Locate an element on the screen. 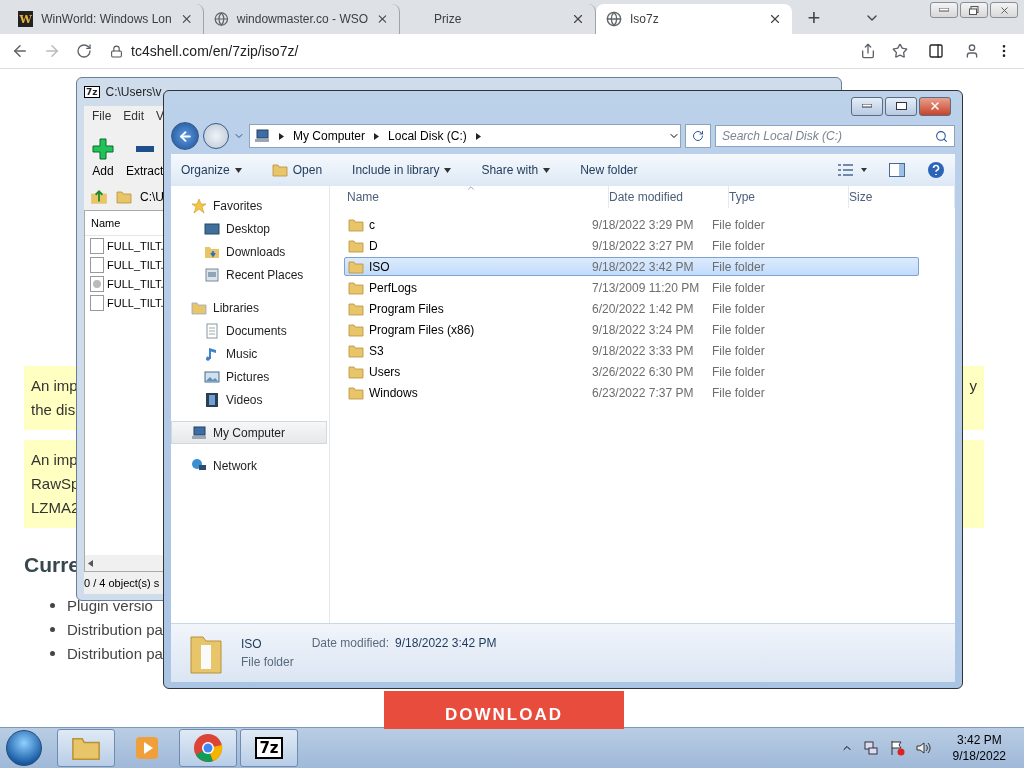 This screenshot has width=1024, height=768. maximize-icon is located at coordinates (901, 106).